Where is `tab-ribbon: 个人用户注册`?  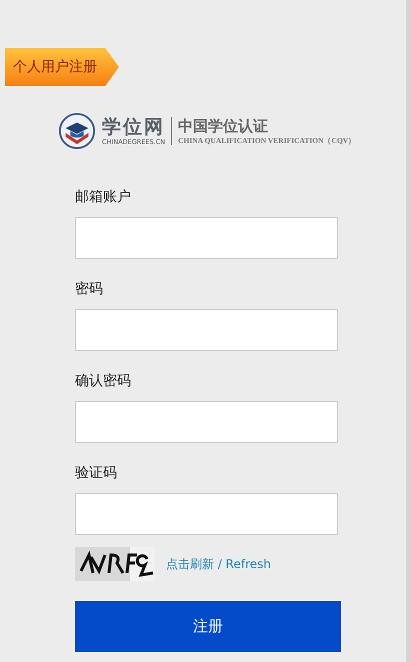
tab-ribbon: 个人用户注册 is located at coordinates (62, 67).